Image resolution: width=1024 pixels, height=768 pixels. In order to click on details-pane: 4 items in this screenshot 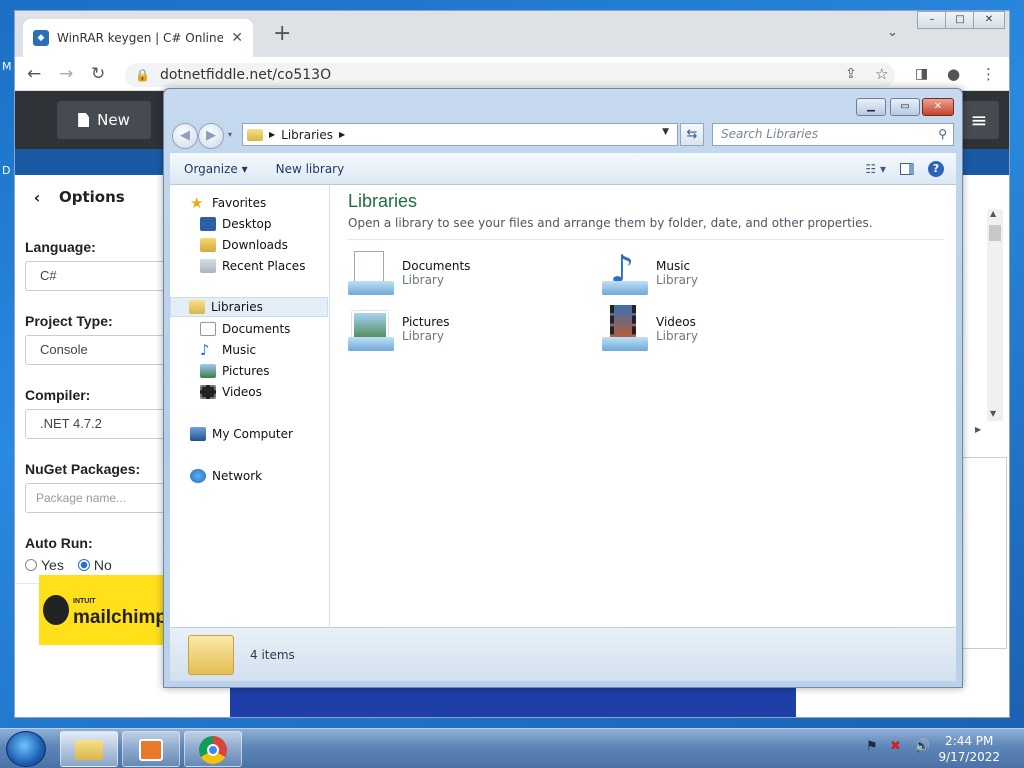, I will do `click(563, 654)`.